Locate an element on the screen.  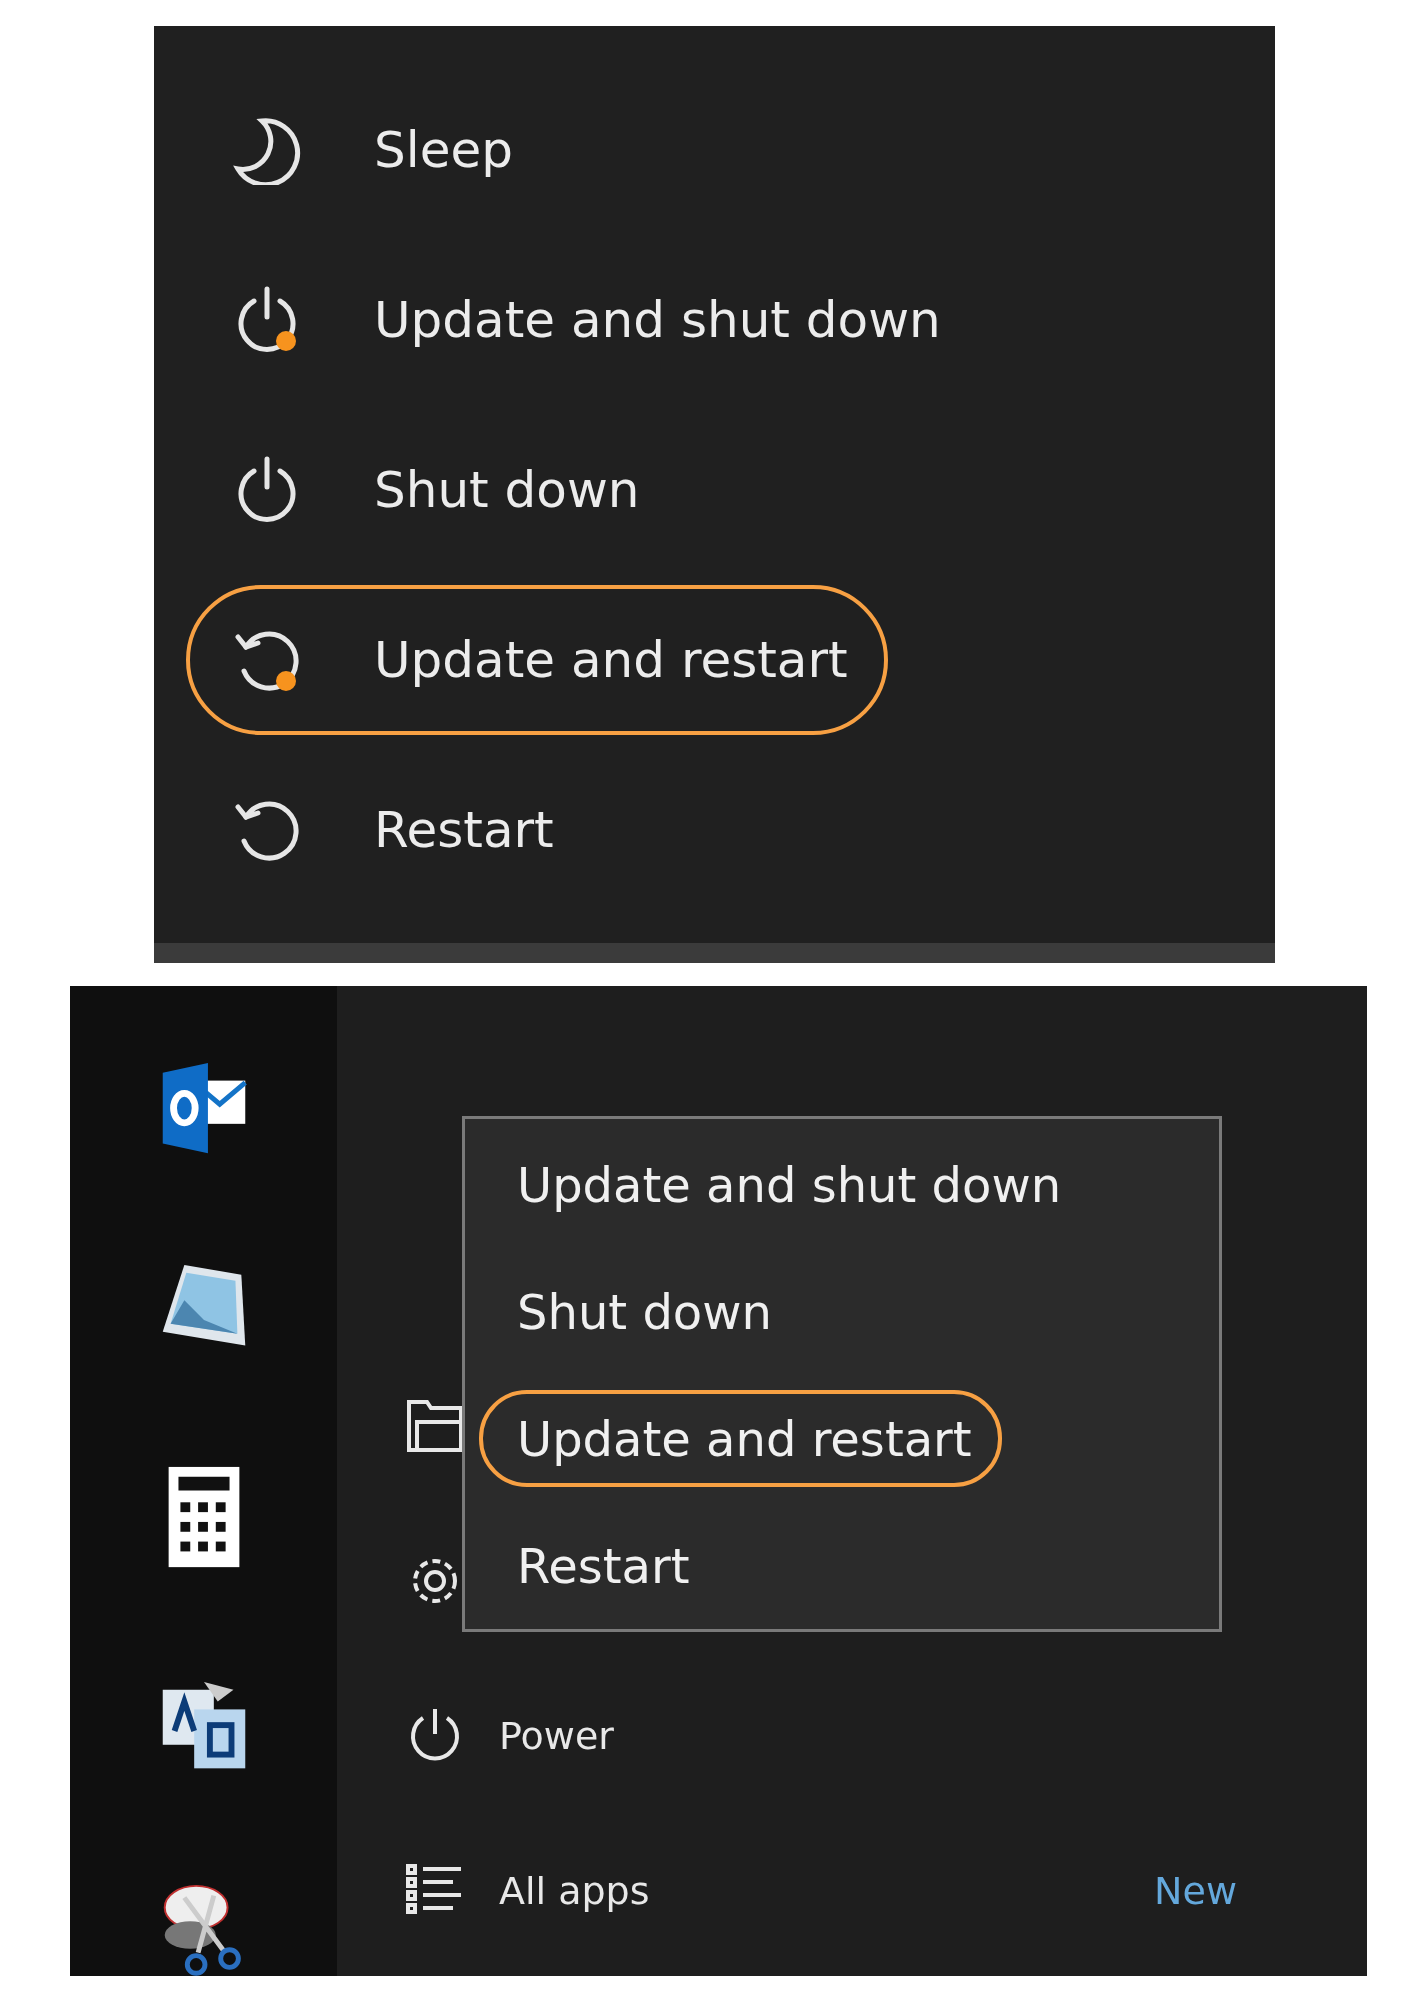
start-menu-label: All apps is located at coordinates (574, 1890).